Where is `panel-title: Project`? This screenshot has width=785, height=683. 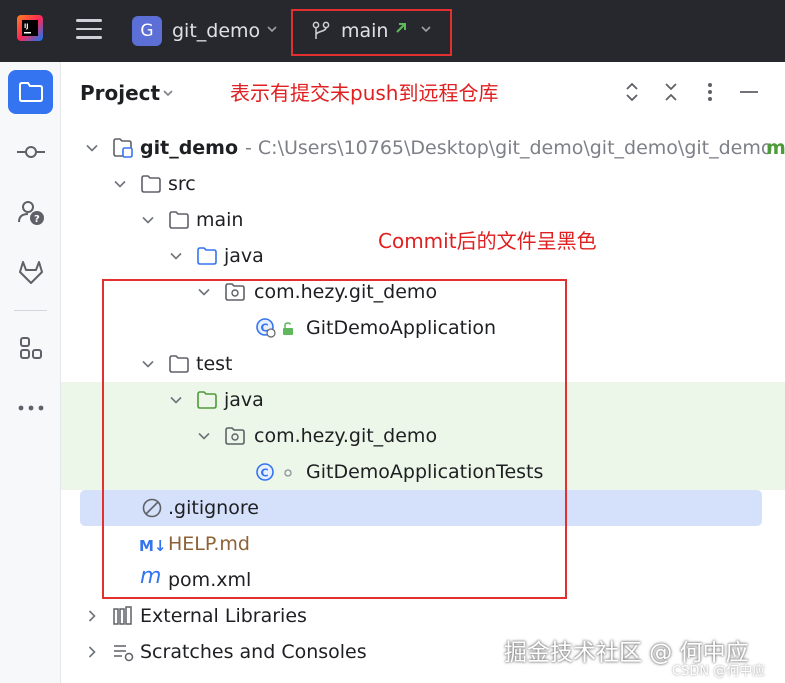 panel-title: Project is located at coordinates (120, 93).